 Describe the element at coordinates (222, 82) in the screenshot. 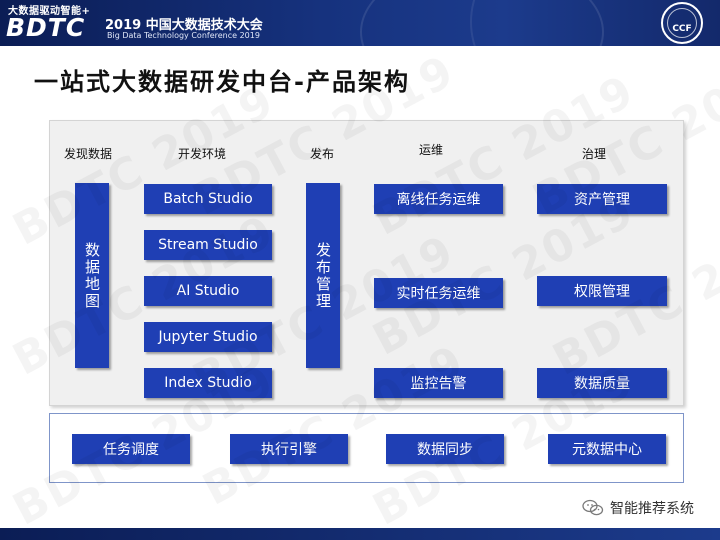

I see `page-title: 一站式大数据研发中台-产品架构` at that location.